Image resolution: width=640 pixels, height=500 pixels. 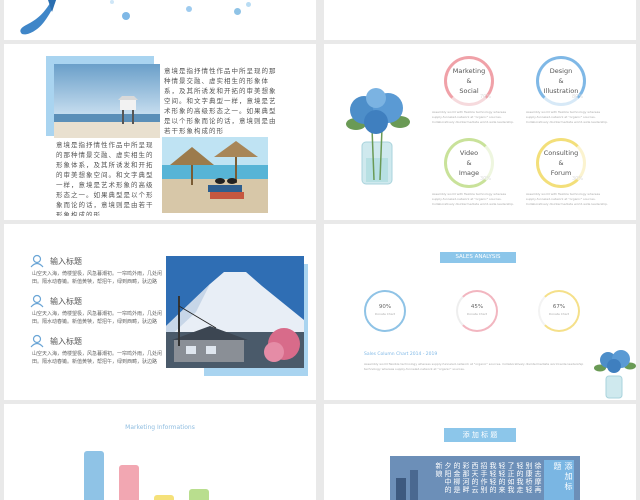 I want to click on slide-2-partial, so click(x=480, y=20).